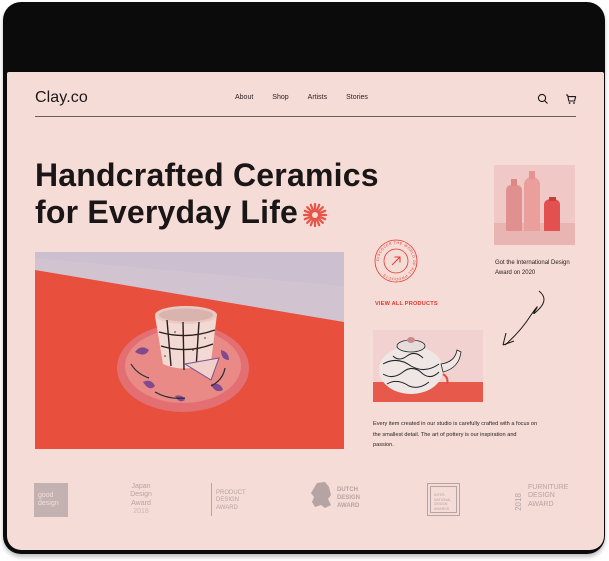 The image size is (609, 561). I want to click on nav-about: About, so click(244, 97).